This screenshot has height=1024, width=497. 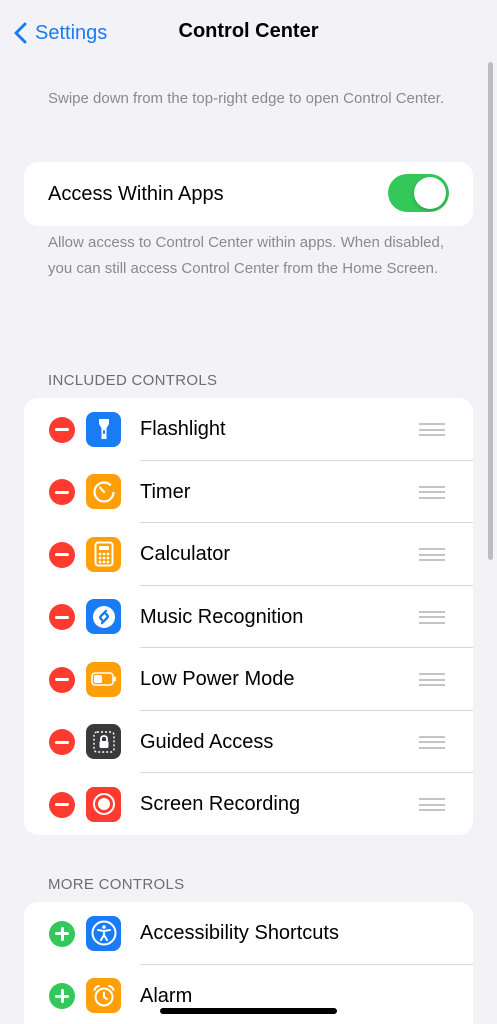 I want to click on list-item-label: Alarm, so click(x=166, y=995).